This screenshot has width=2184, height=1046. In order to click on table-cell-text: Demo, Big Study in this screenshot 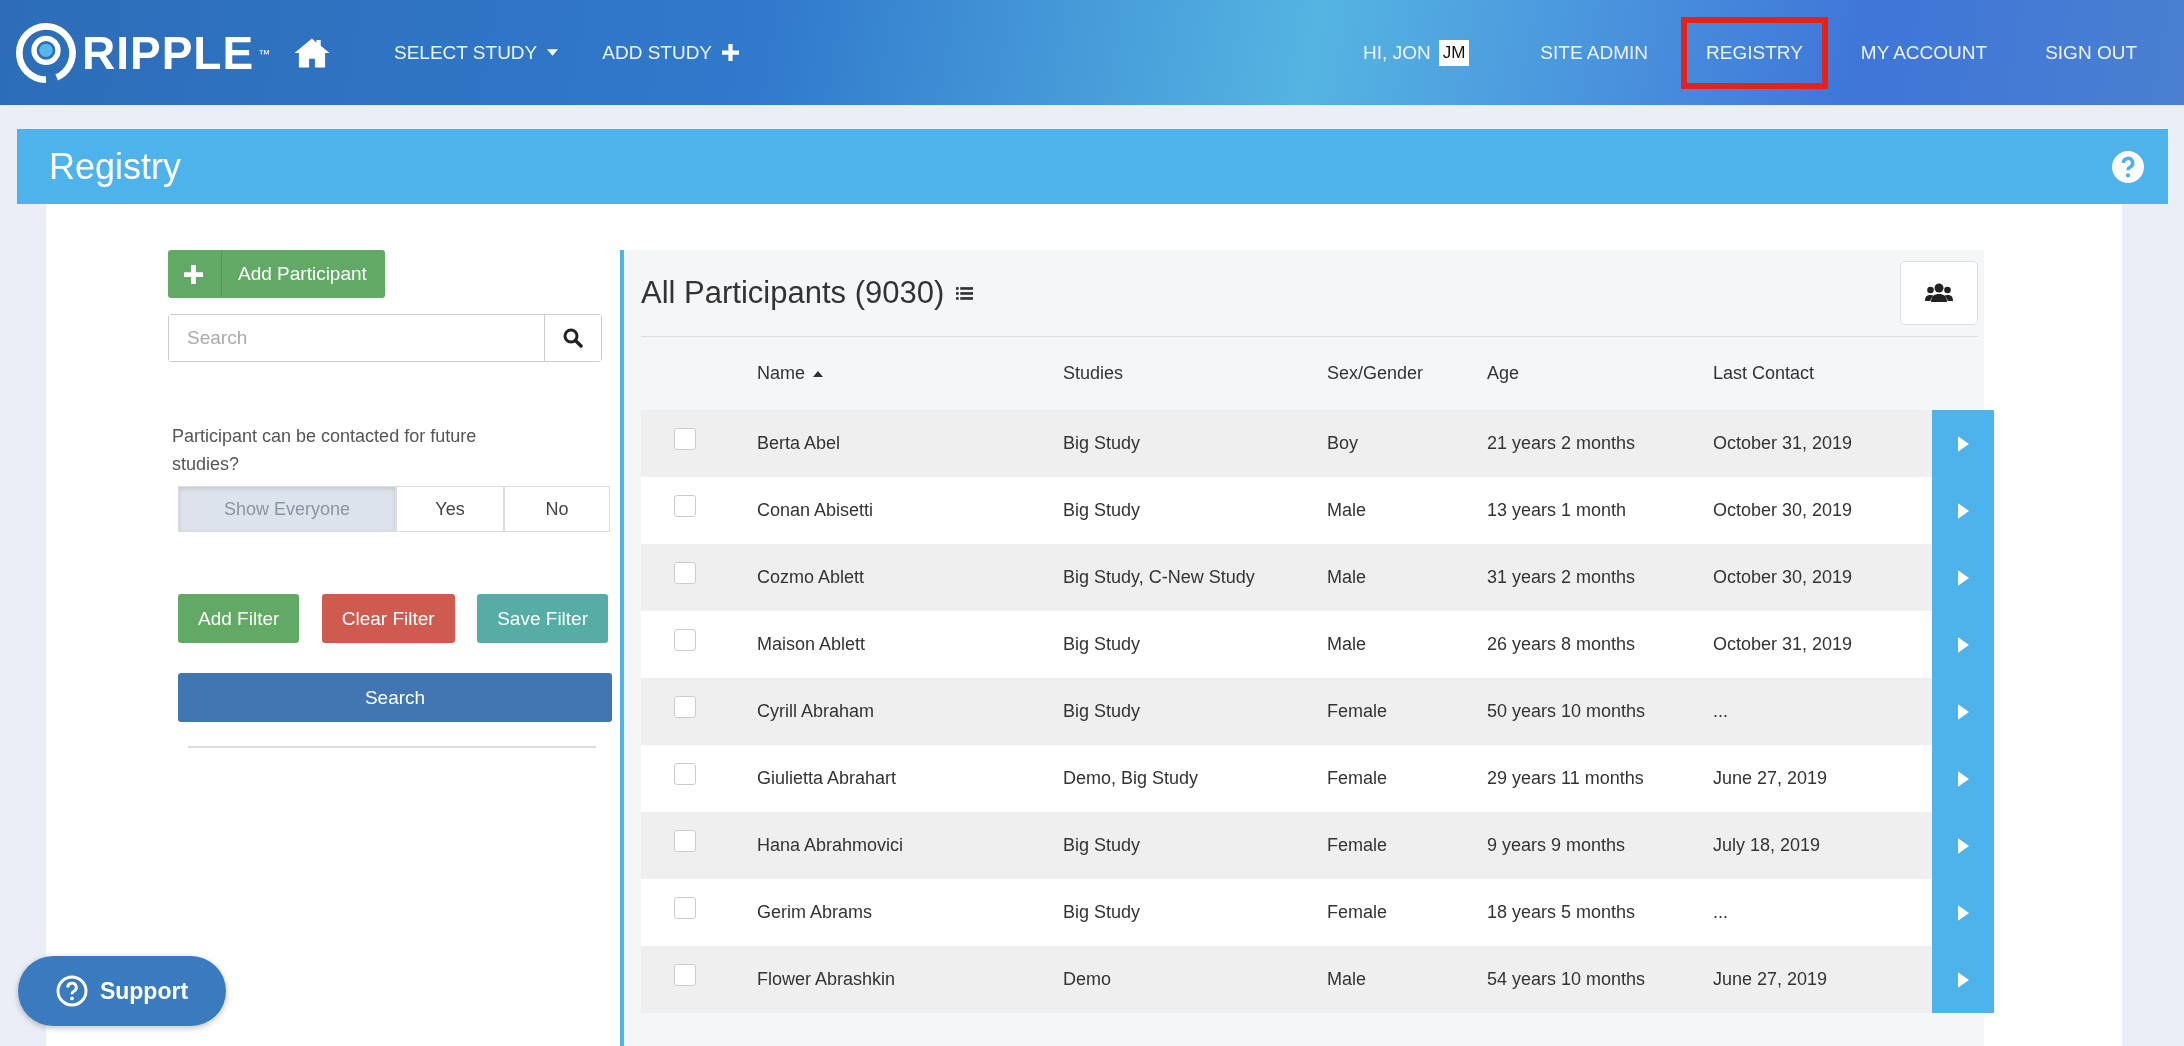, I will do `click(1131, 778)`.